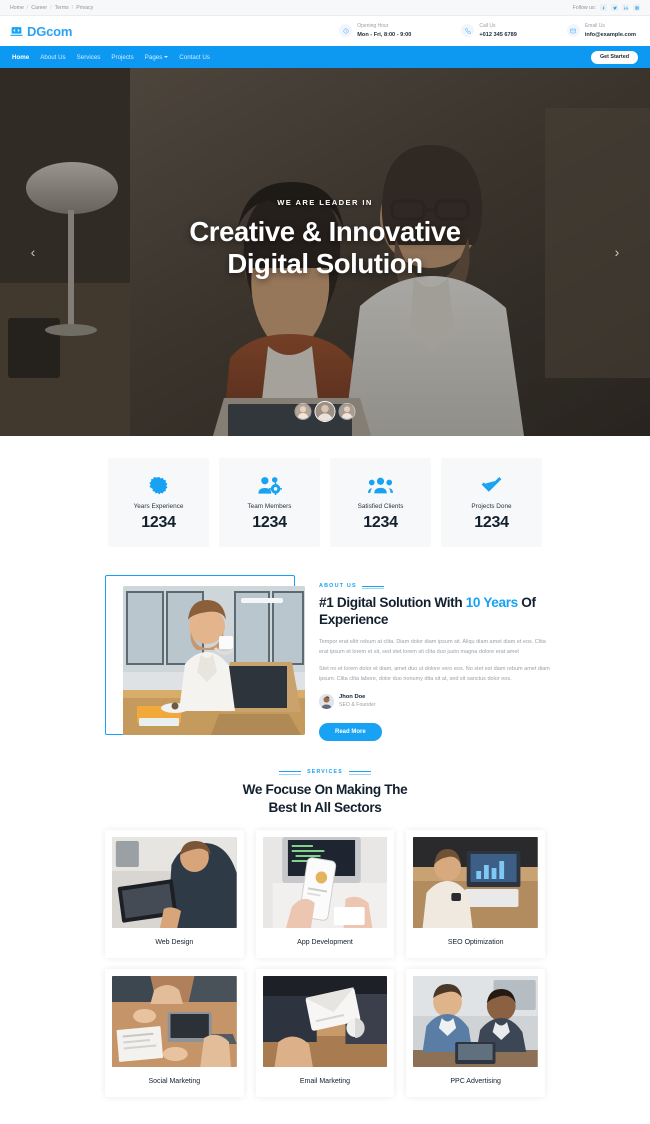  I want to click on logo: DGcom, so click(41, 31).